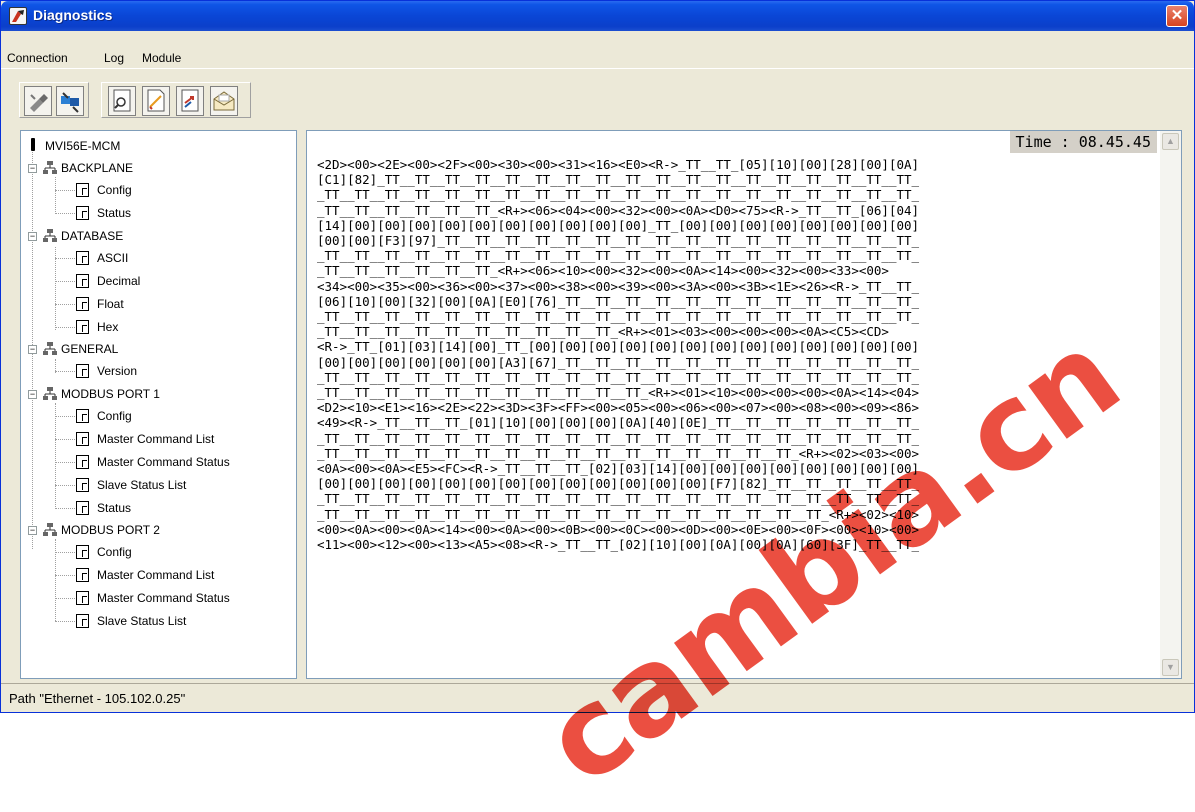  I want to click on send-mail-icon, so click(224, 101).